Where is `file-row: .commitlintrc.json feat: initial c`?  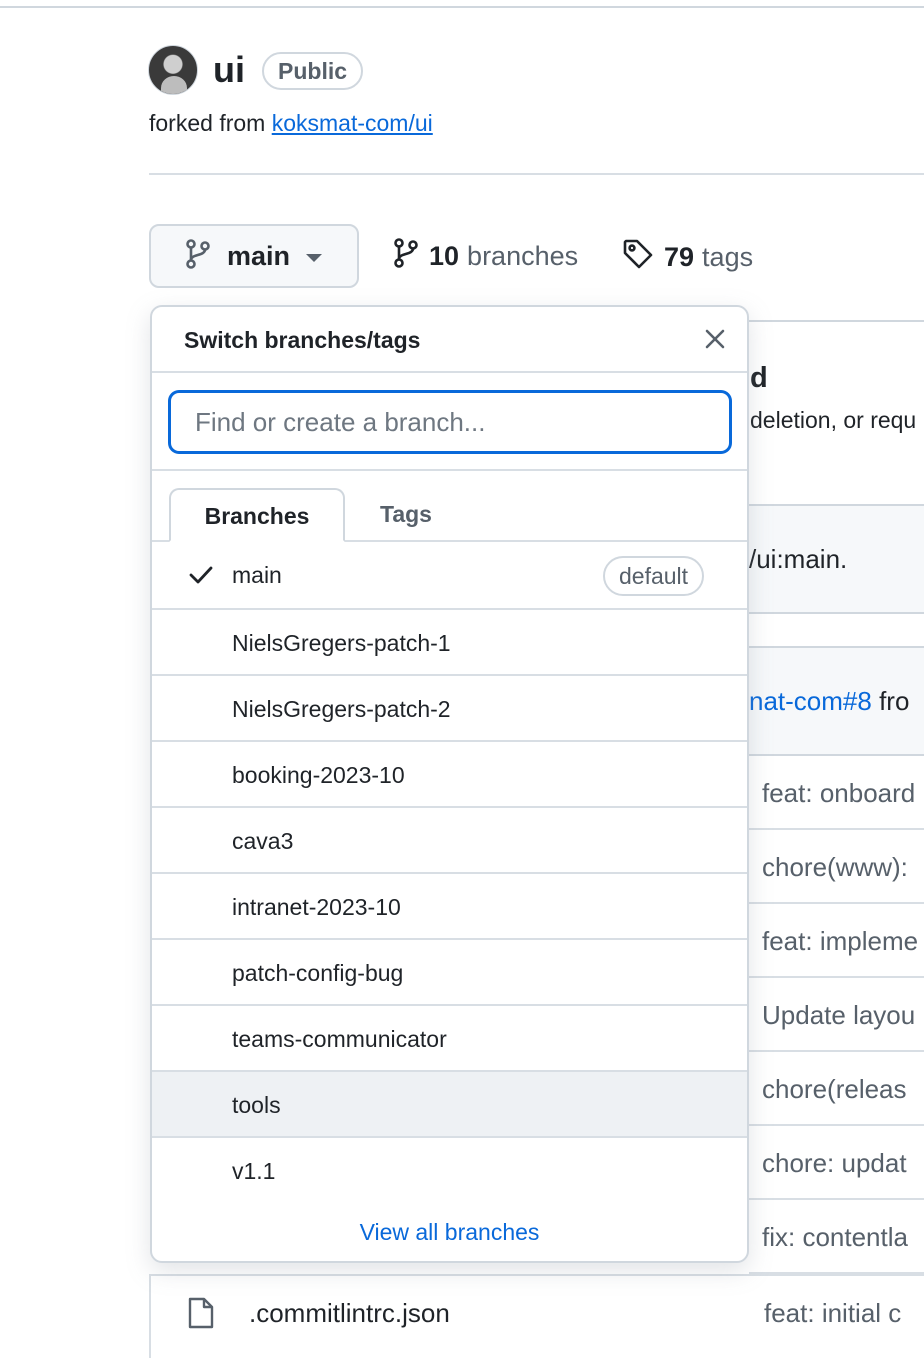 file-row: .commitlintrc.json feat: initial c is located at coordinates (536, 1311).